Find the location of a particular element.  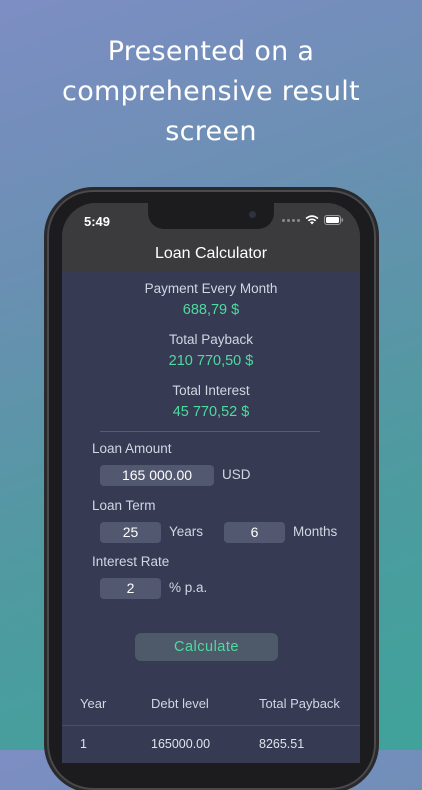

payback-value: 210 770,50 $ is located at coordinates (211, 361).